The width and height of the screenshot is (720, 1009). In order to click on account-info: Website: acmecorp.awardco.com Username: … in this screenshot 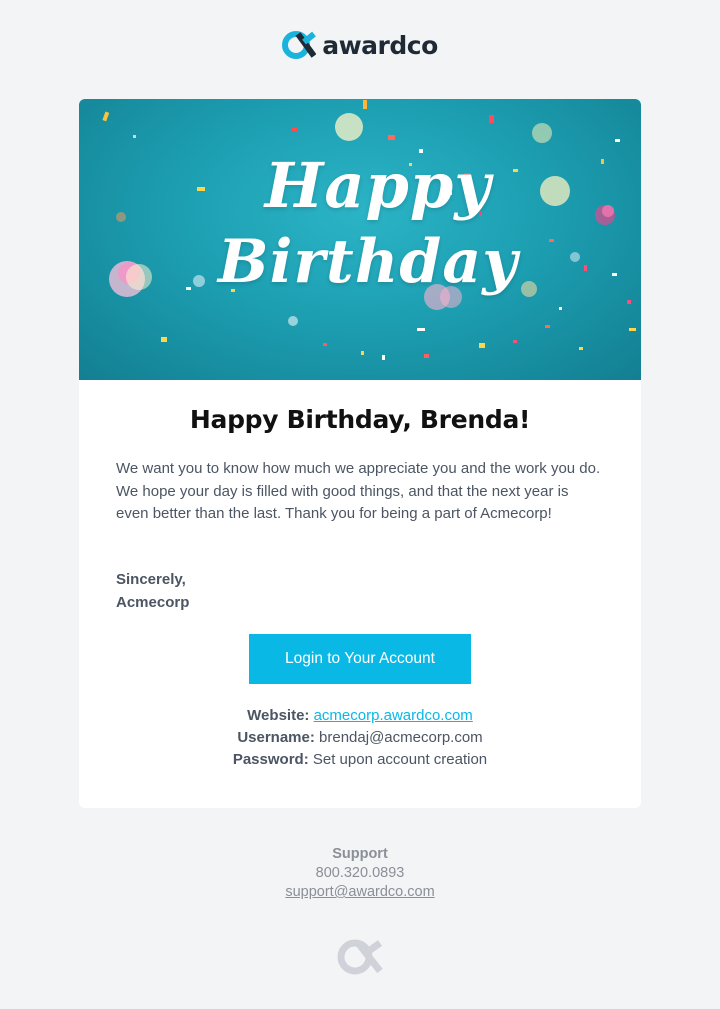, I will do `click(360, 738)`.